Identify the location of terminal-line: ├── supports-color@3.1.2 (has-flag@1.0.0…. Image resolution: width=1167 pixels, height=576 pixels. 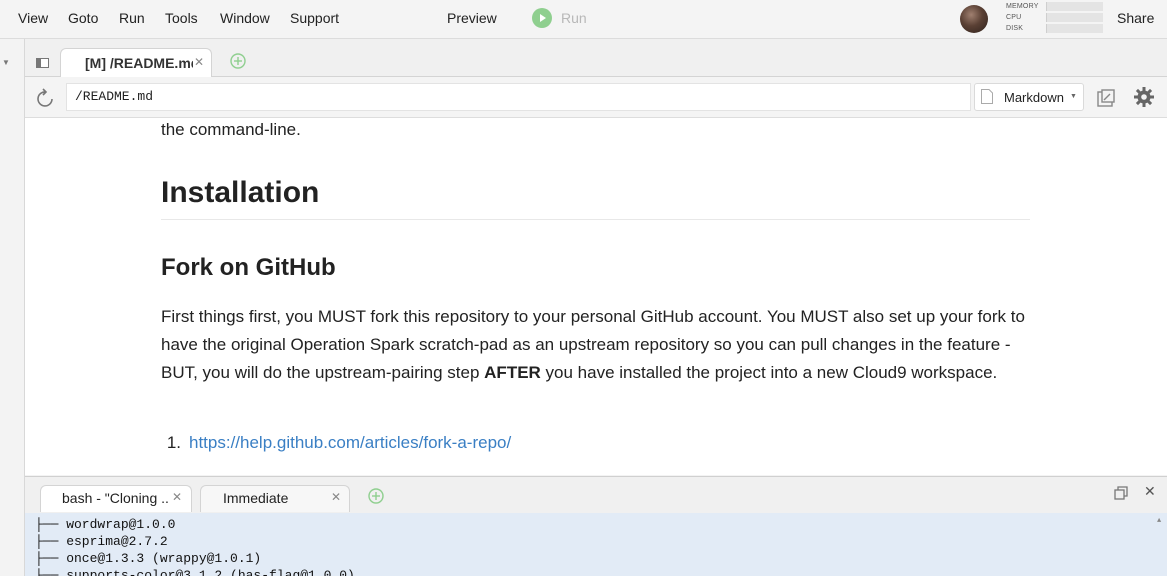
(195, 572).